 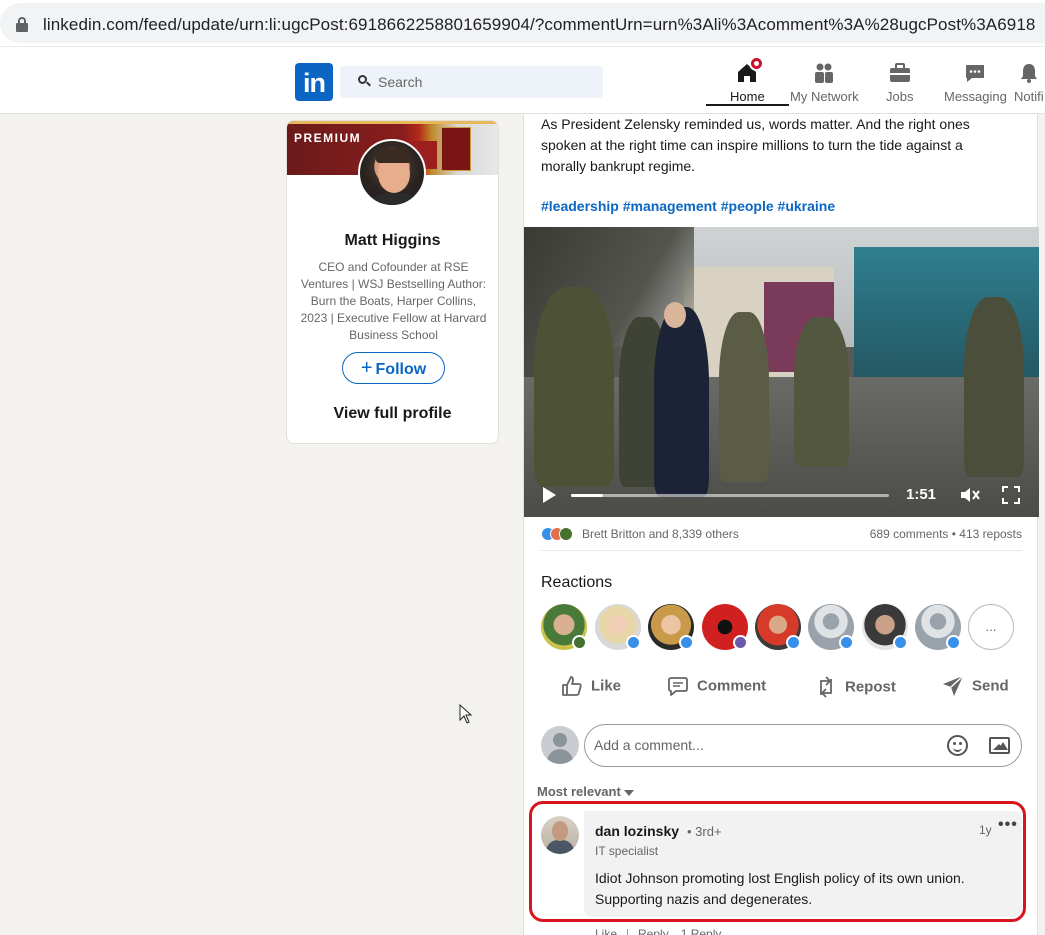 What do you see at coordinates (364, 81) in the screenshot?
I see `search-icon` at bounding box center [364, 81].